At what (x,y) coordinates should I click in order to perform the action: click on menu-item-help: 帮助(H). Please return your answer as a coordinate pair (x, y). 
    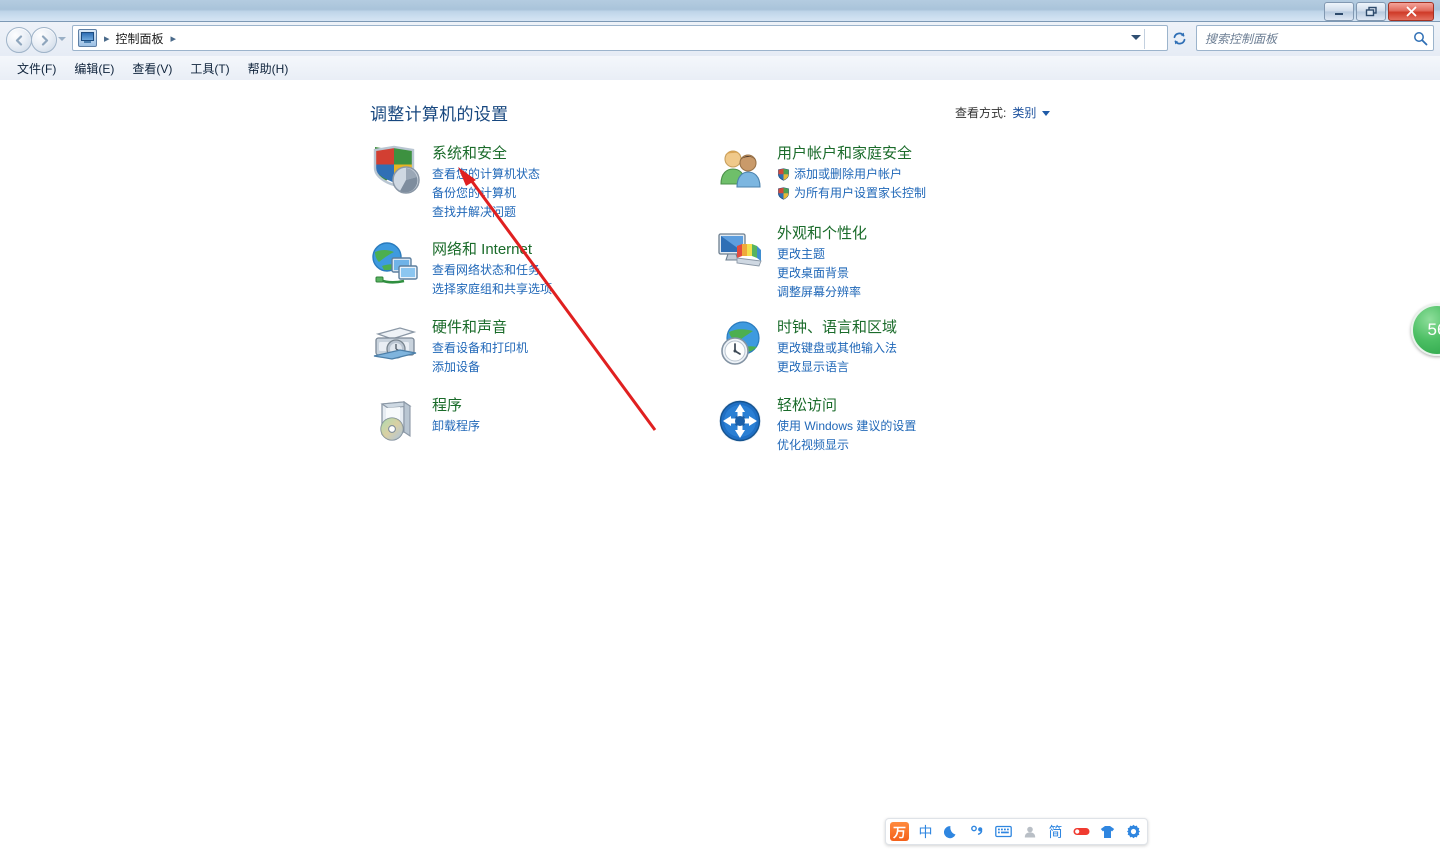
    Looking at the image, I should click on (268, 68).